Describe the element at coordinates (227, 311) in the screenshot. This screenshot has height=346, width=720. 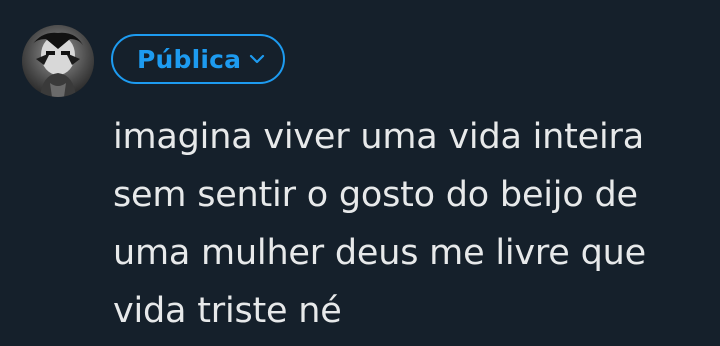
I see `tweet-text-line: vida triste né` at that location.